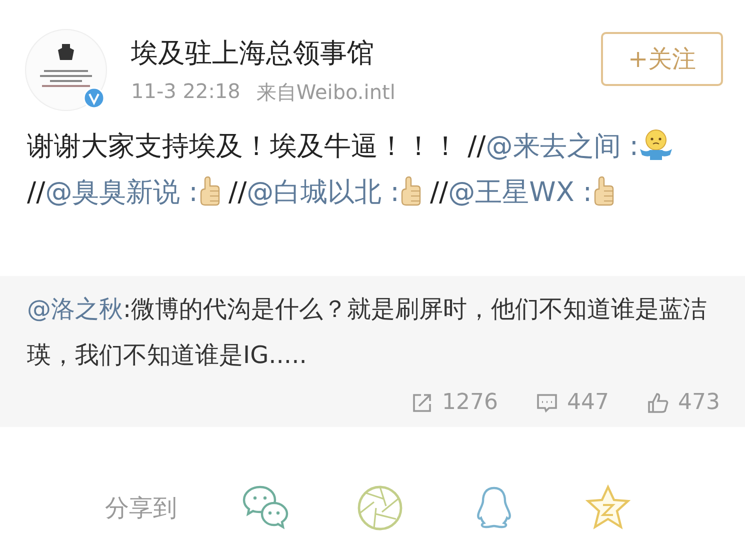 This screenshot has height=556, width=745. Describe the element at coordinates (185, 91) in the screenshot. I see `post-time: 11-3 22:18` at that location.